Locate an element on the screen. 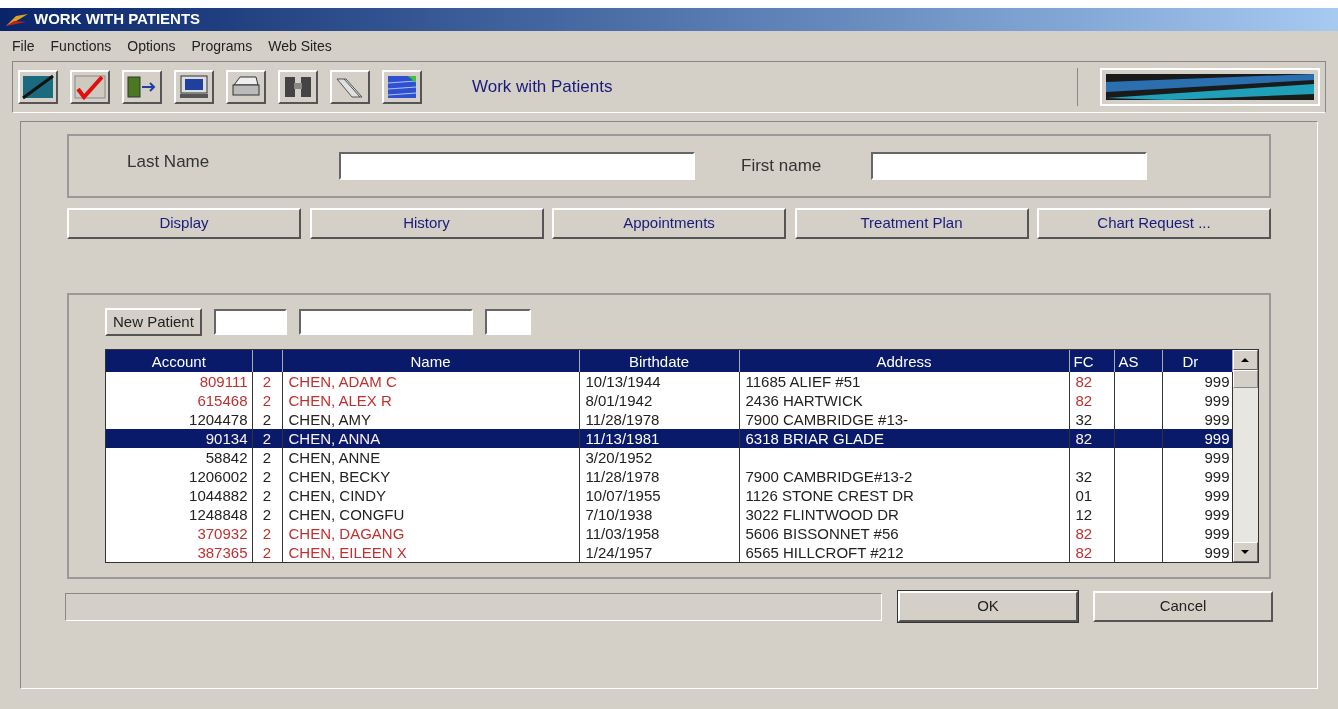 The width and height of the screenshot is (1338, 709). patient-row: 1248848 2 CHEN, CONGFU 7/10/1938 3022 FLINTWOOD DR 12 999 is located at coordinates (669, 514).